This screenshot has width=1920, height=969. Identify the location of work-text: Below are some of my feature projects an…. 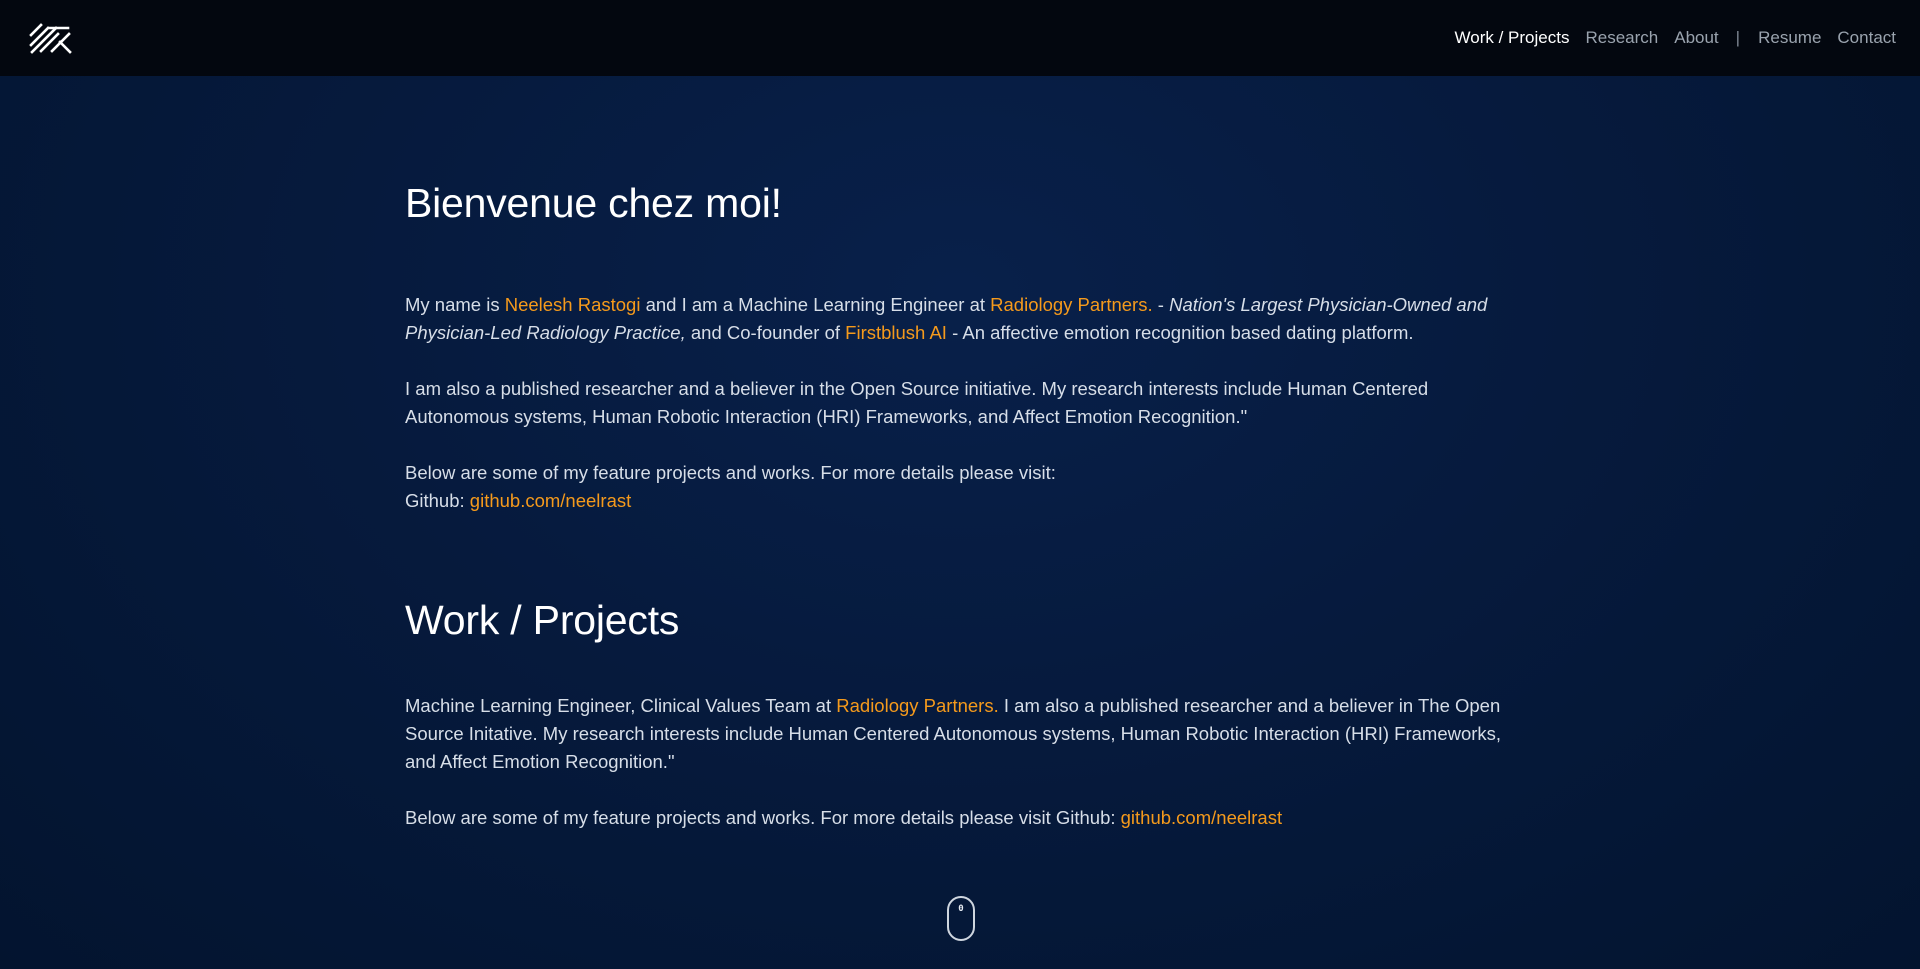
(763, 817).